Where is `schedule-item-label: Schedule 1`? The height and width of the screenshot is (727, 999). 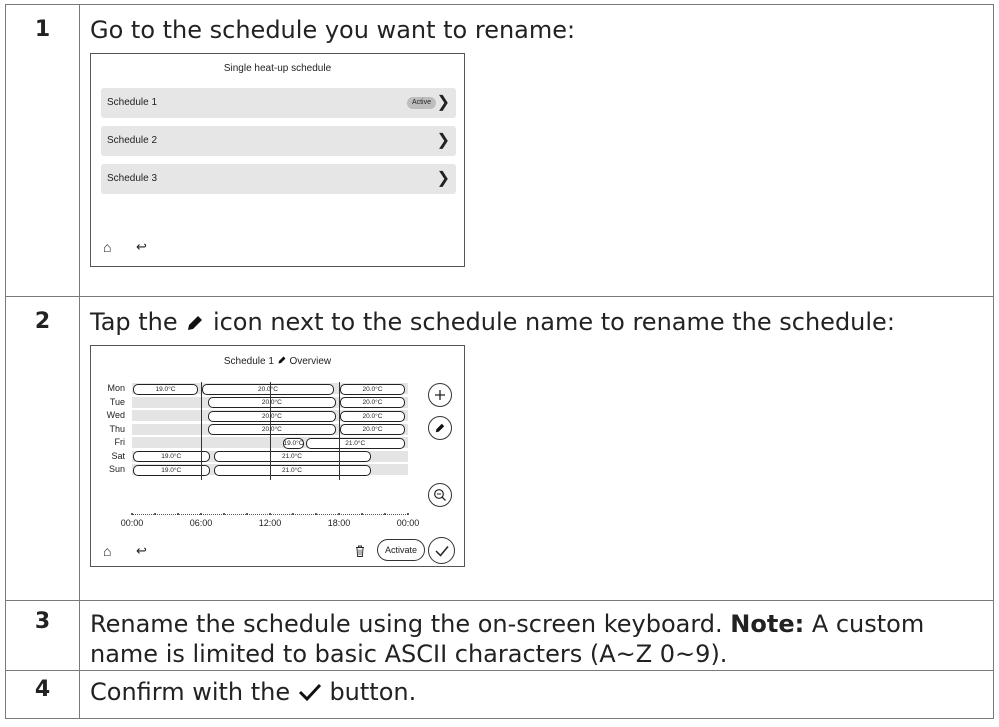
schedule-item-label: Schedule 1 is located at coordinates (132, 102).